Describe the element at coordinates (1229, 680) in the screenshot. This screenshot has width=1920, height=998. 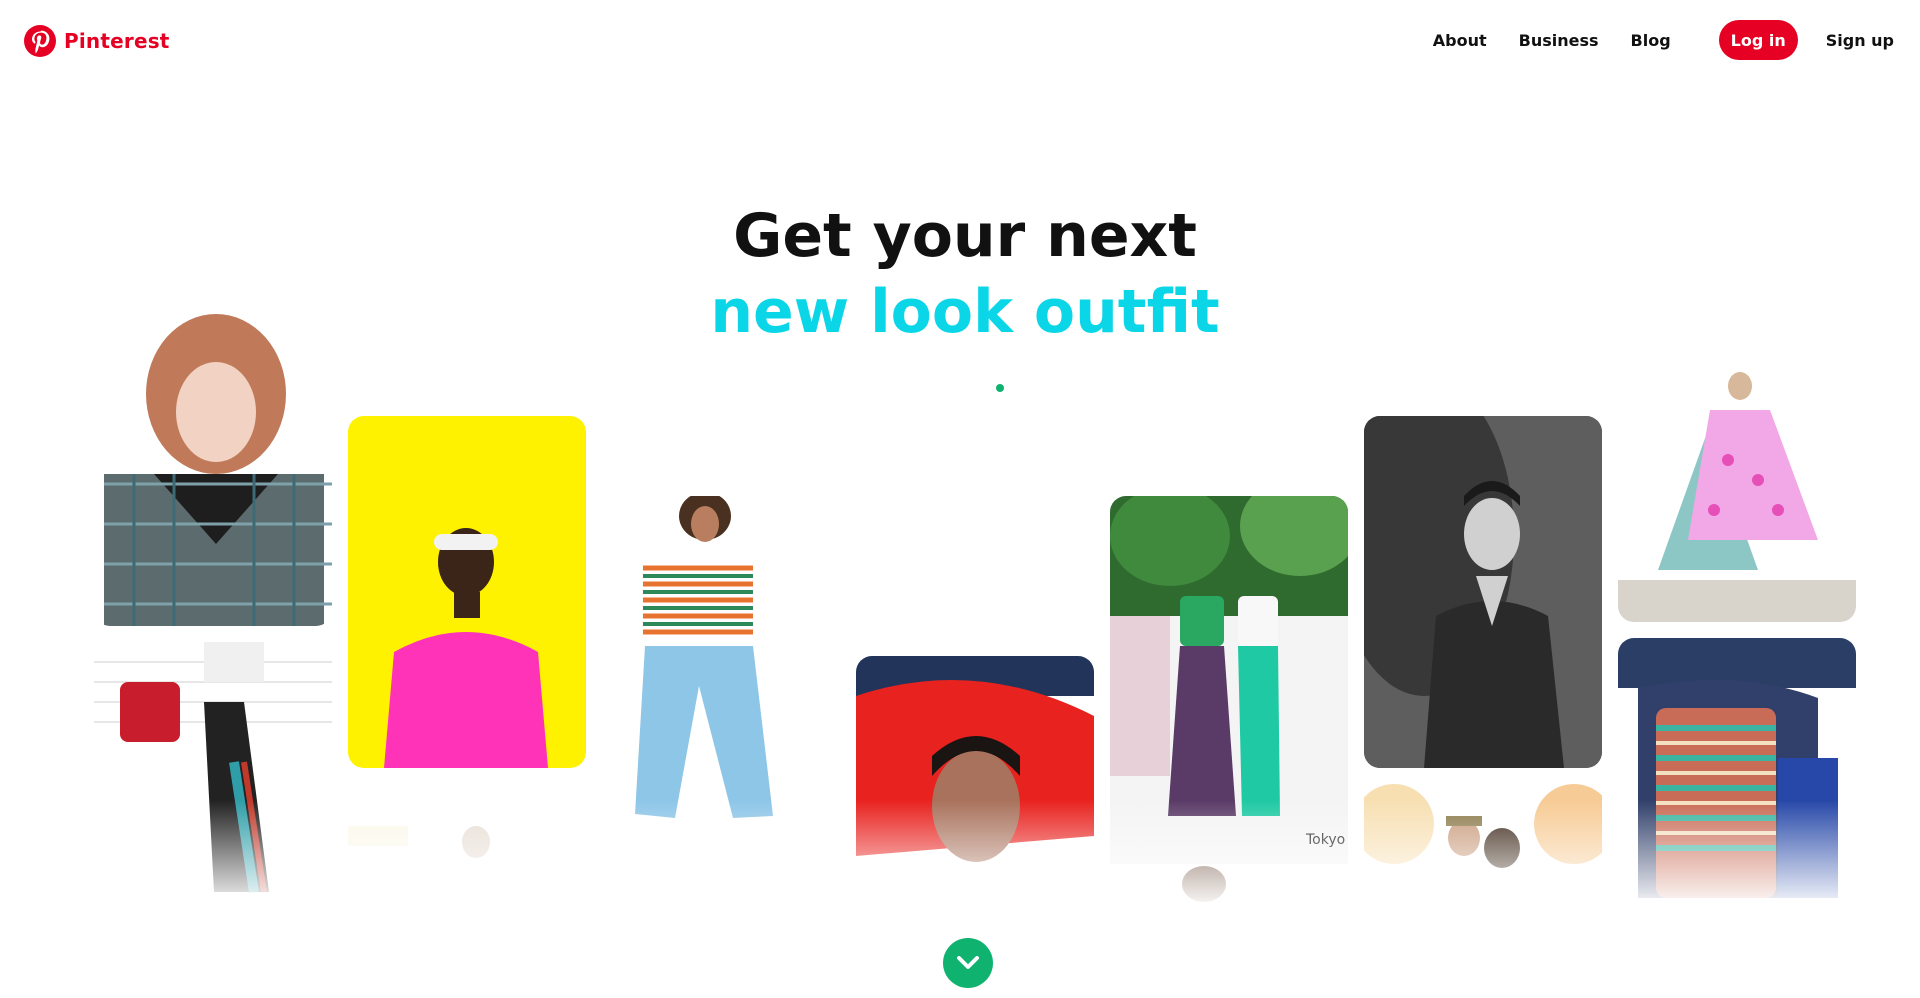
I see `pin-7: Tokyo` at that location.